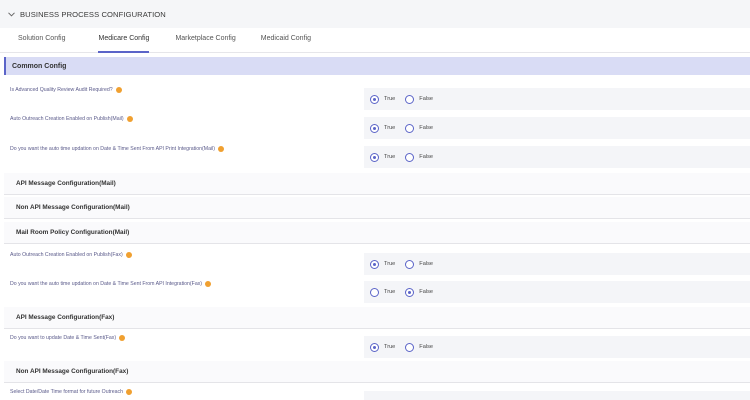 This screenshot has width=750, height=400. What do you see at coordinates (377, 233) in the screenshot?
I see `group-header-mail-room-policy: Mail Room Policy Configuration(Mail)` at bounding box center [377, 233].